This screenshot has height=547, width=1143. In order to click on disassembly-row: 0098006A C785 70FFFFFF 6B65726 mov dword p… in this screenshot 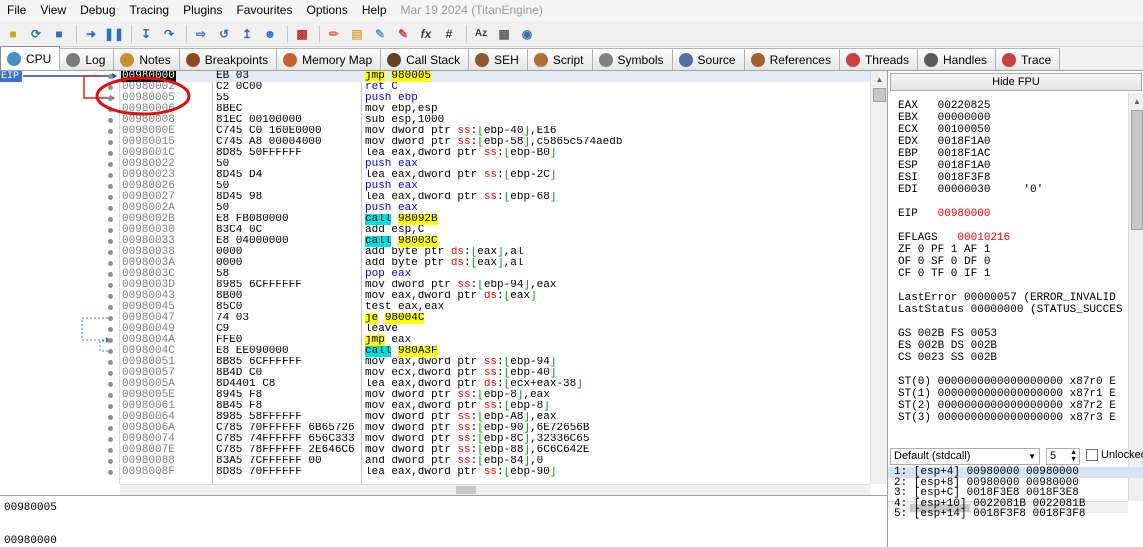, I will do `click(495, 428)`.